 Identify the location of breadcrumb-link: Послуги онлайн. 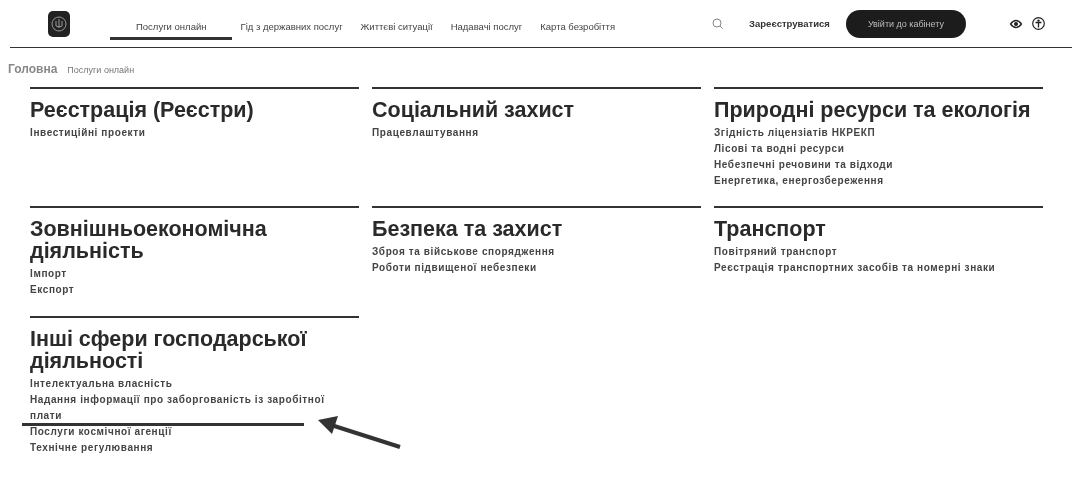
(101, 70).